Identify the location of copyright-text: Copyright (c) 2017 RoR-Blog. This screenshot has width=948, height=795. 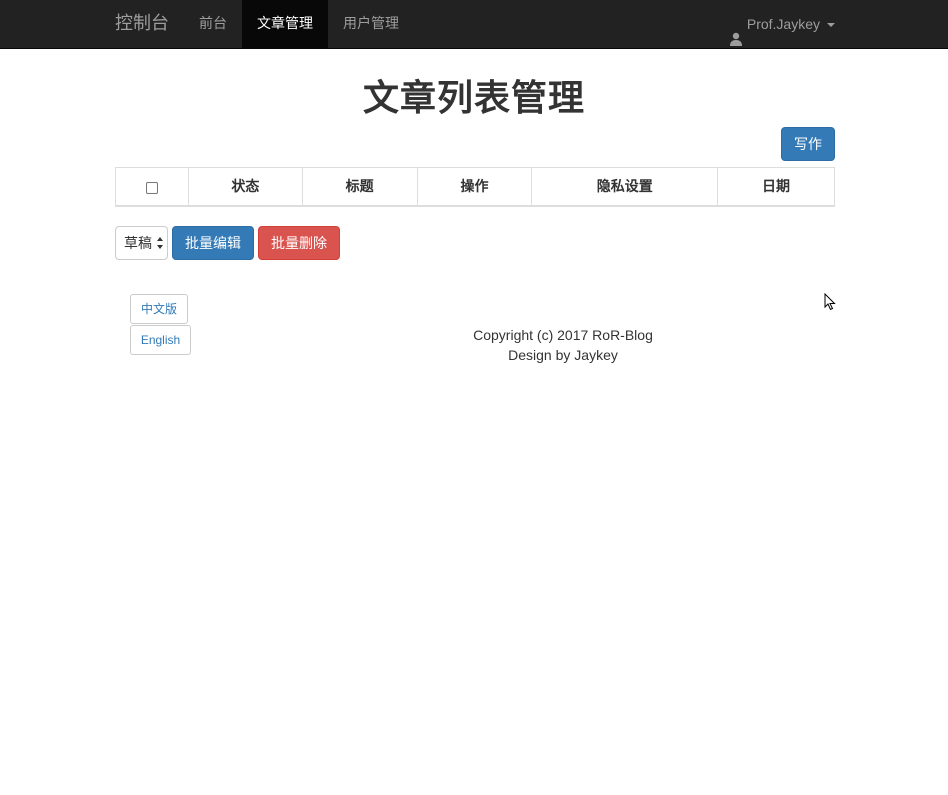
(563, 335).